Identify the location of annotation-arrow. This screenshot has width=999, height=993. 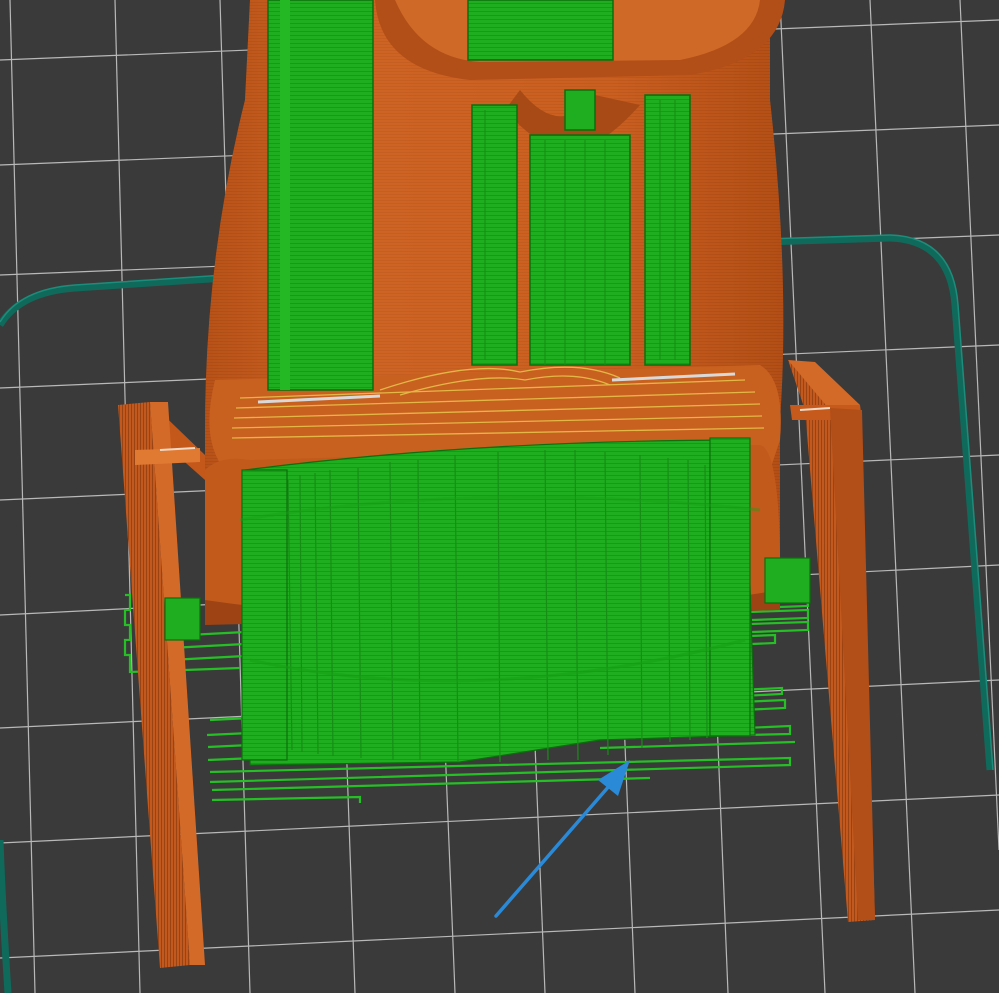
(562, 839).